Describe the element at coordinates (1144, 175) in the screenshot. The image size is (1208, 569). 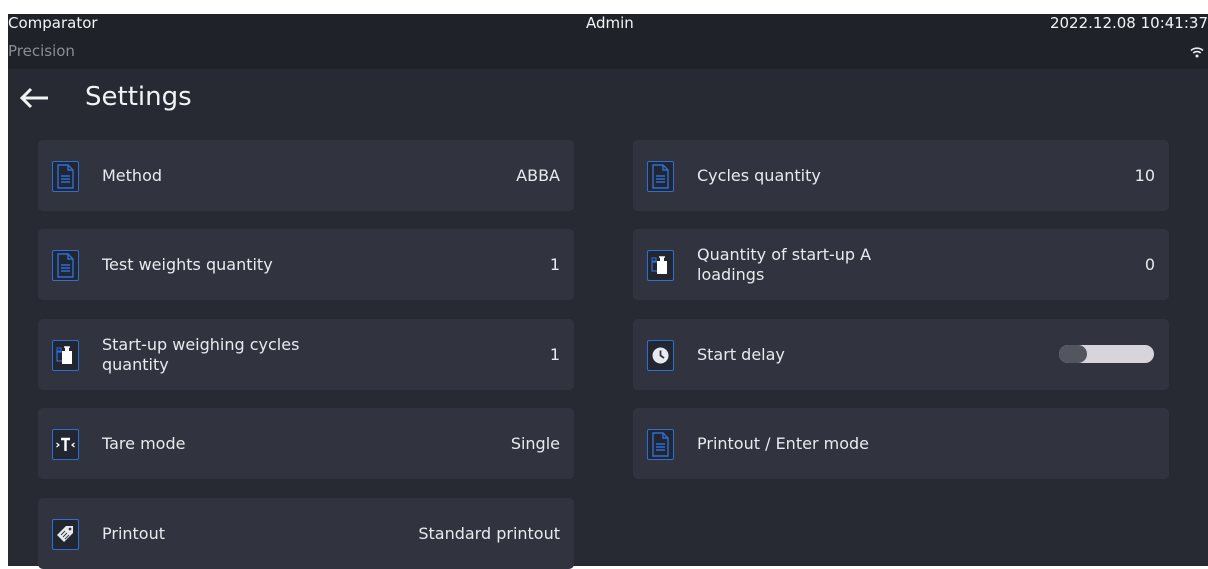
I see `setting-value: 10` at that location.